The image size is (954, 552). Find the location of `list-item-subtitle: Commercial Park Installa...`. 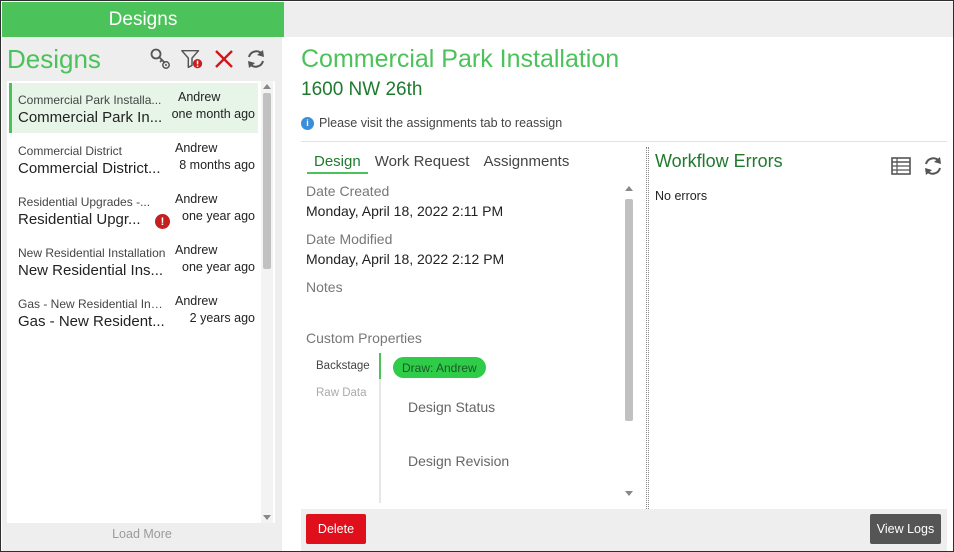

list-item-subtitle: Commercial Park Installa... is located at coordinates (90, 100).